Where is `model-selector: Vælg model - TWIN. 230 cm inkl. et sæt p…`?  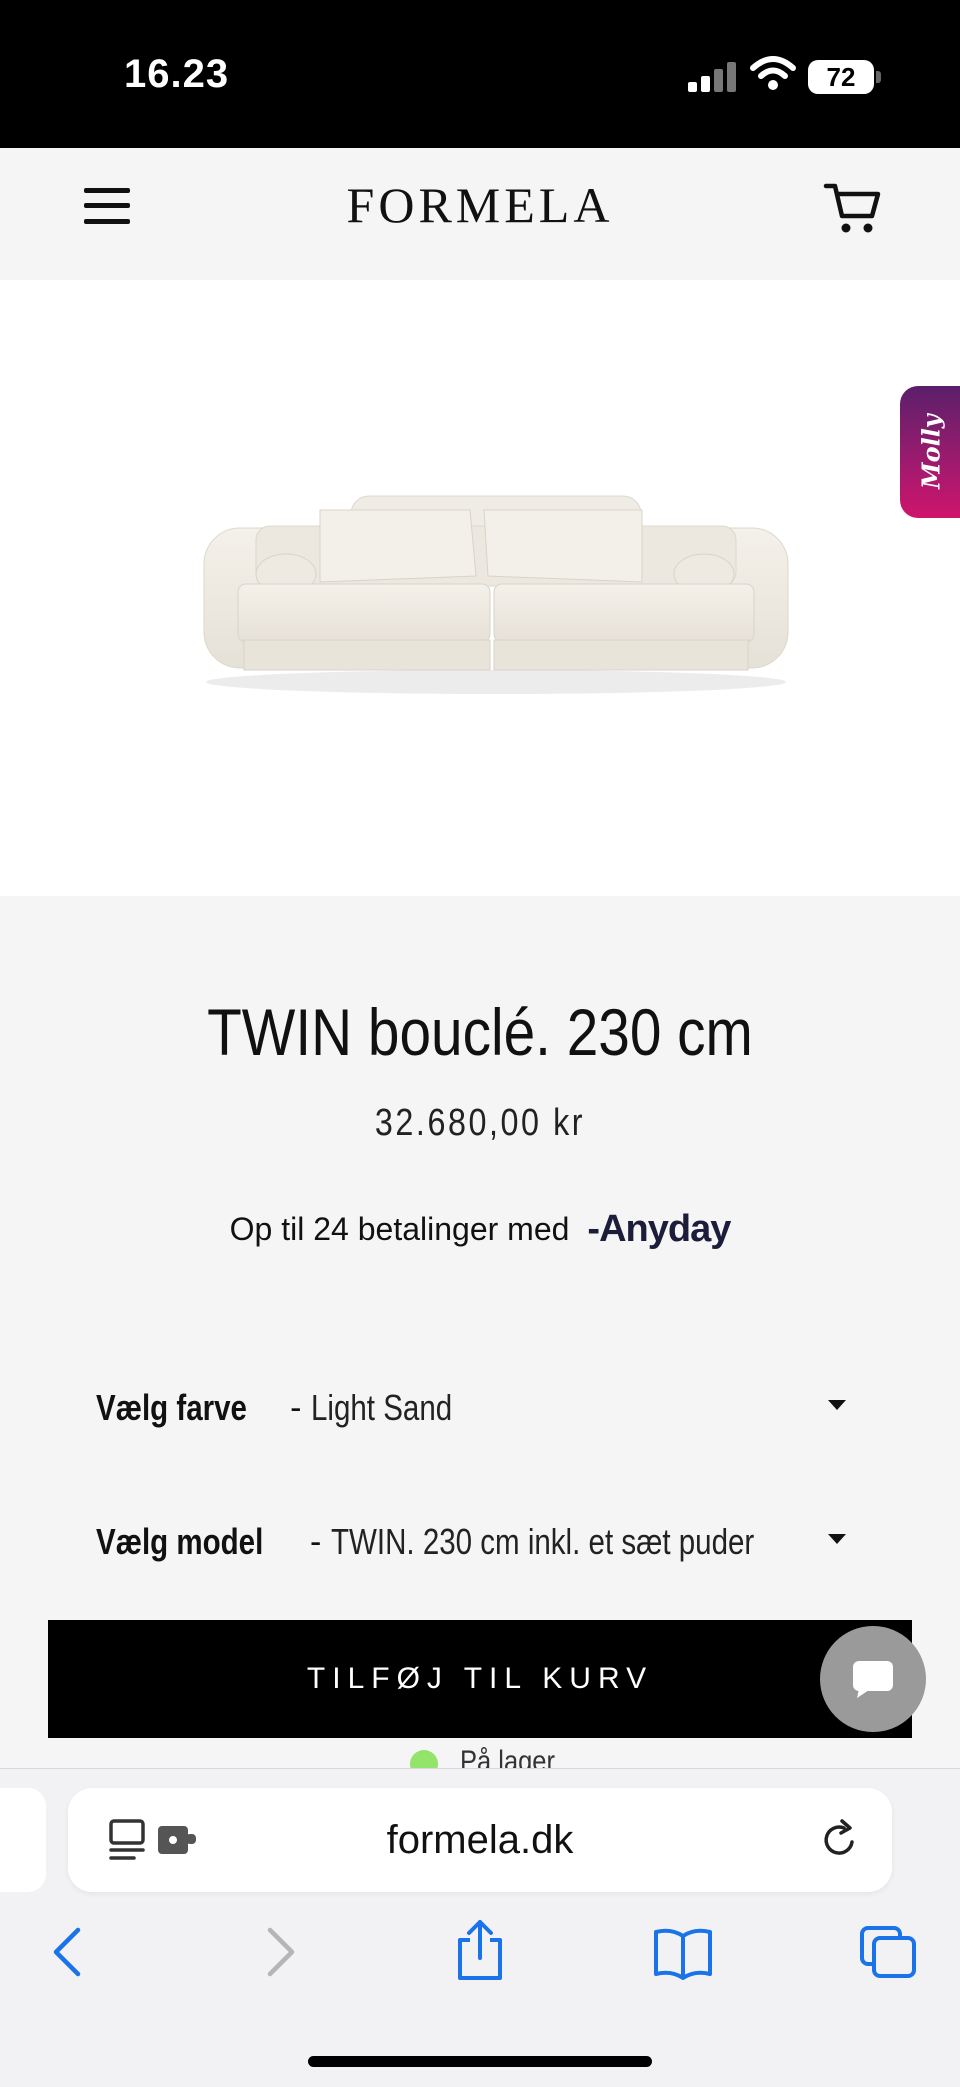 model-selector: Vælg model - TWIN. 230 cm inkl. et sæt p… is located at coordinates (481, 1542).